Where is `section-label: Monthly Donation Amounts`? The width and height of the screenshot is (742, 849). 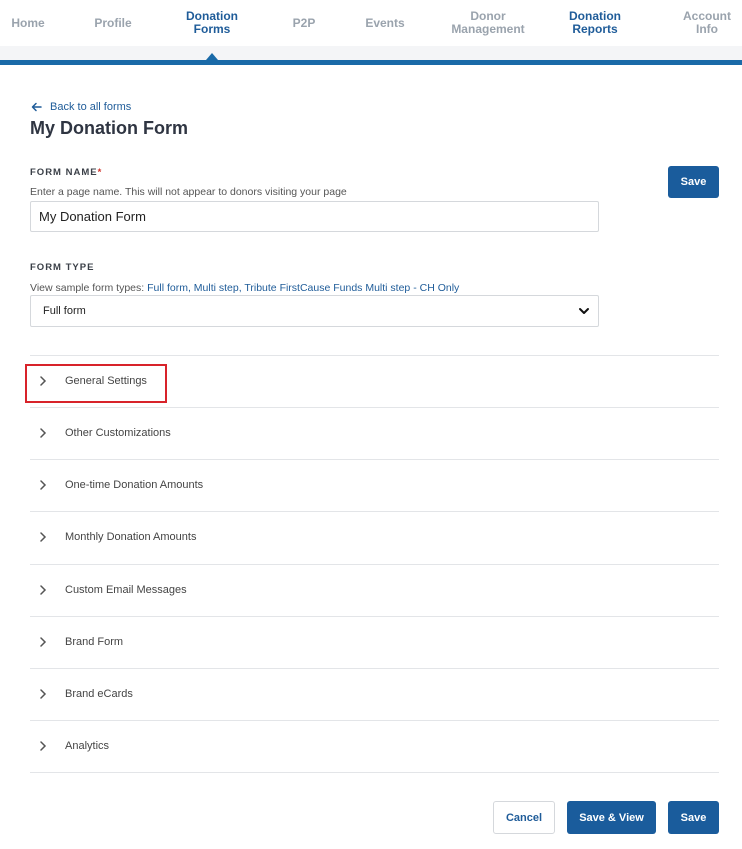
section-label: Monthly Donation Amounts is located at coordinates (131, 537).